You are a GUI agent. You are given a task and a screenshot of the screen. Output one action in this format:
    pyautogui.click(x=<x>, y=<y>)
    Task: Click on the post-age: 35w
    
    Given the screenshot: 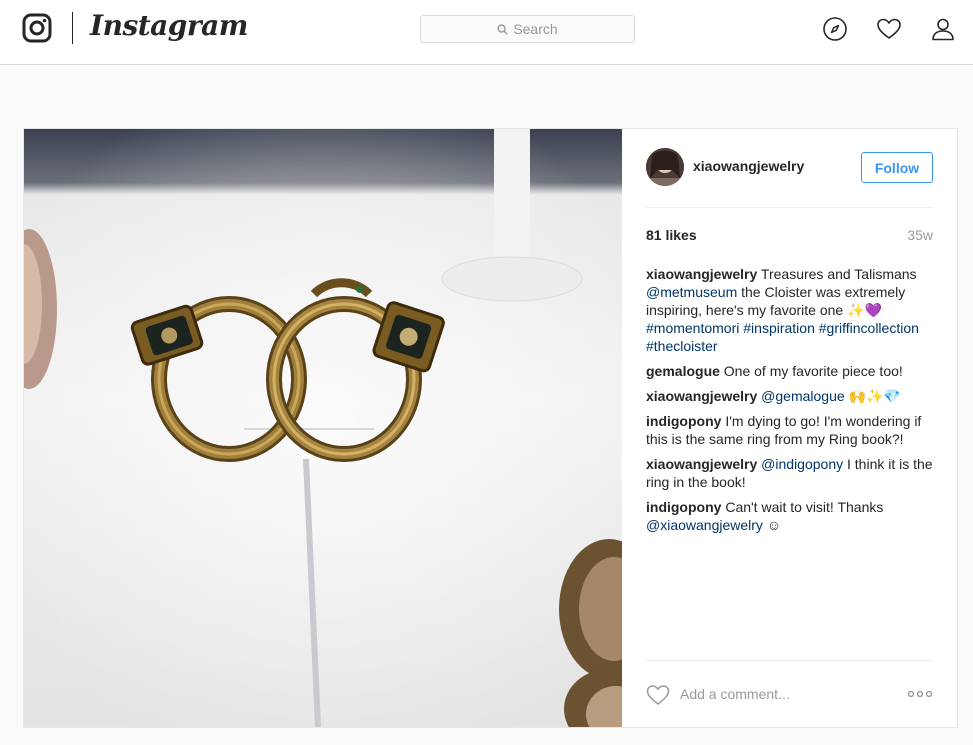 What is the action you would take?
    pyautogui.click(x=920, y=235)
    